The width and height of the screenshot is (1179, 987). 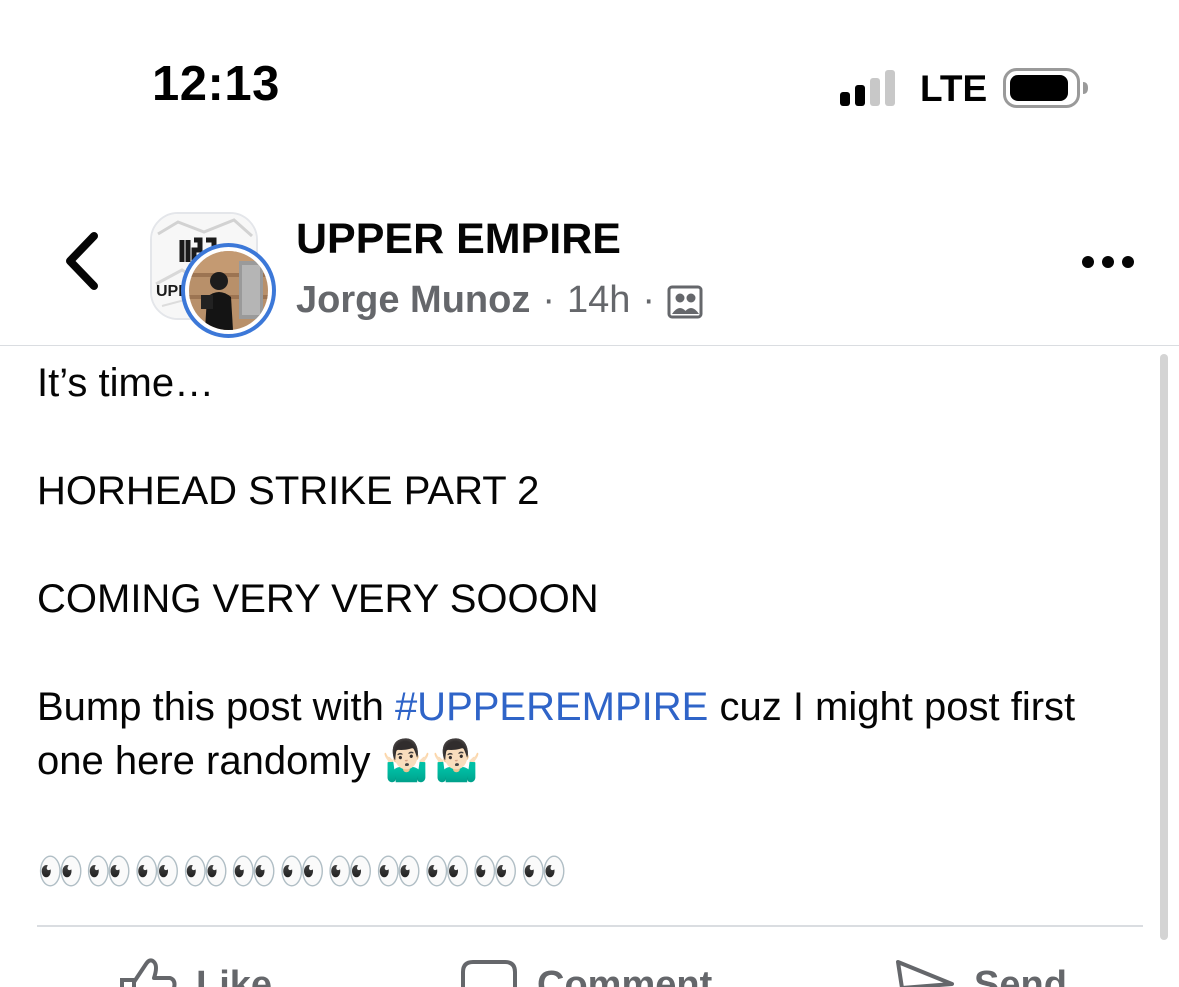 What do you see at coordinates (1164, 647) in the screenshot?
I see `scrollbar` at bounding box center [1164, 647].